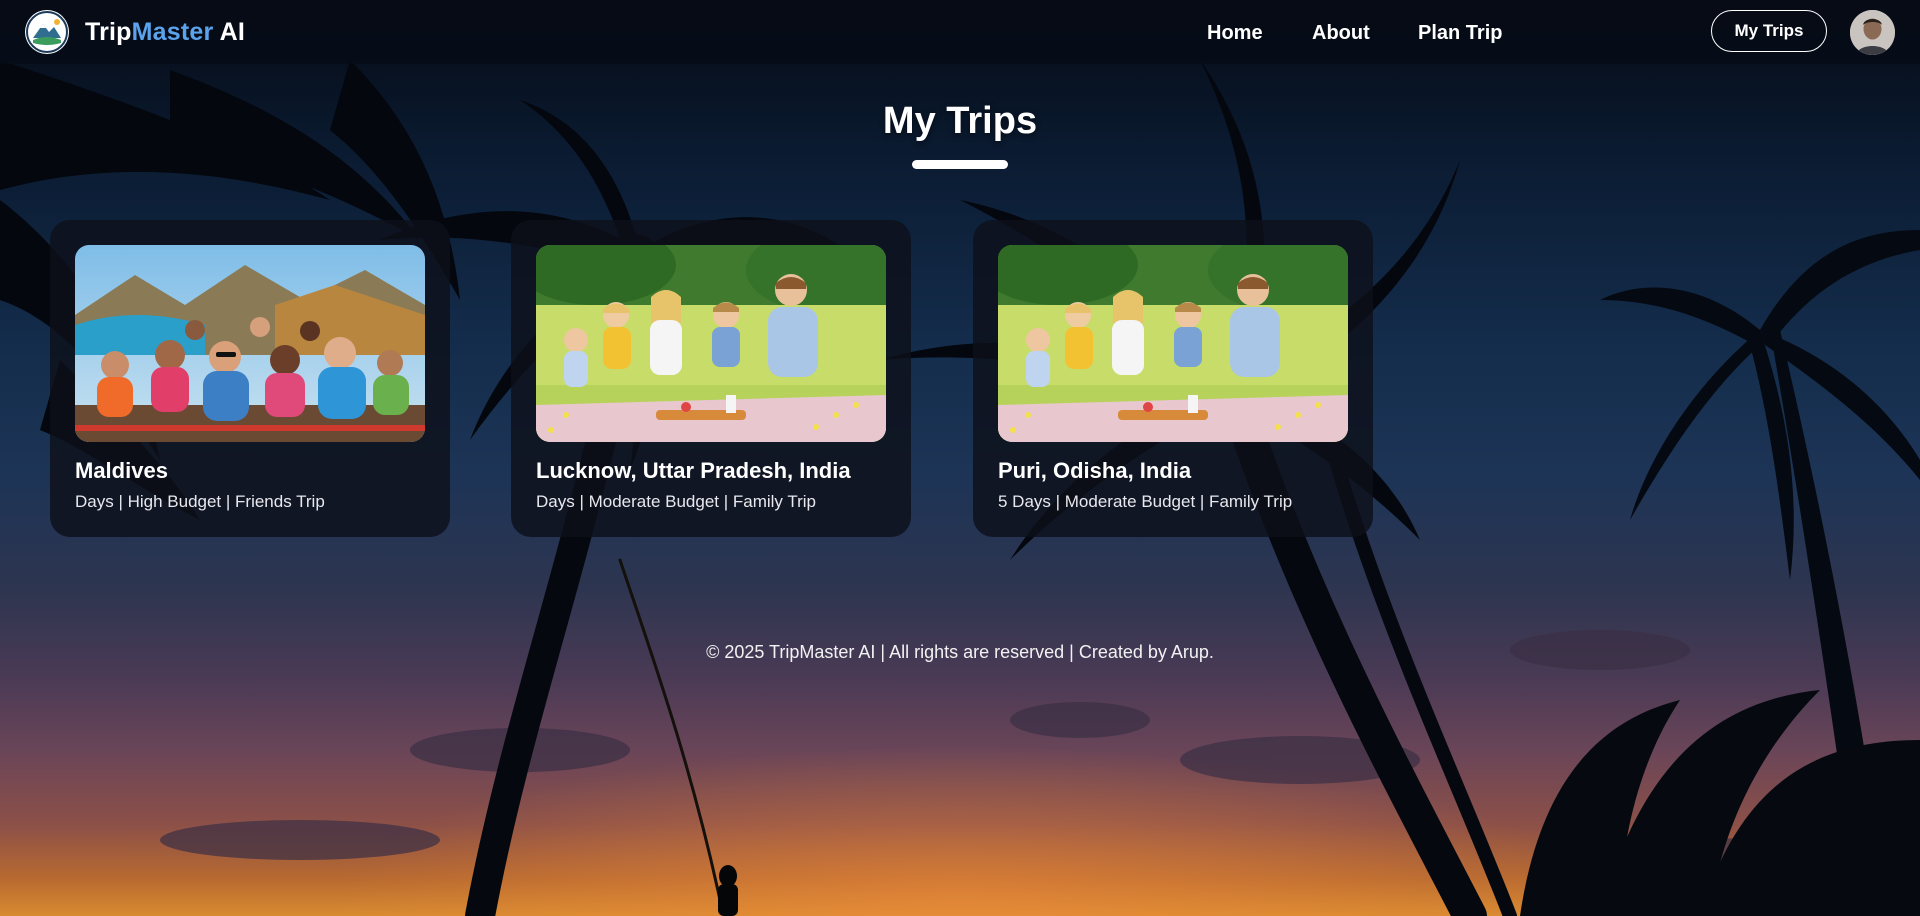  What do you see at coordinates (1235, 33) in the screenshot?
I see `nav-link-home: Home` at bounding box center [1235, 33].